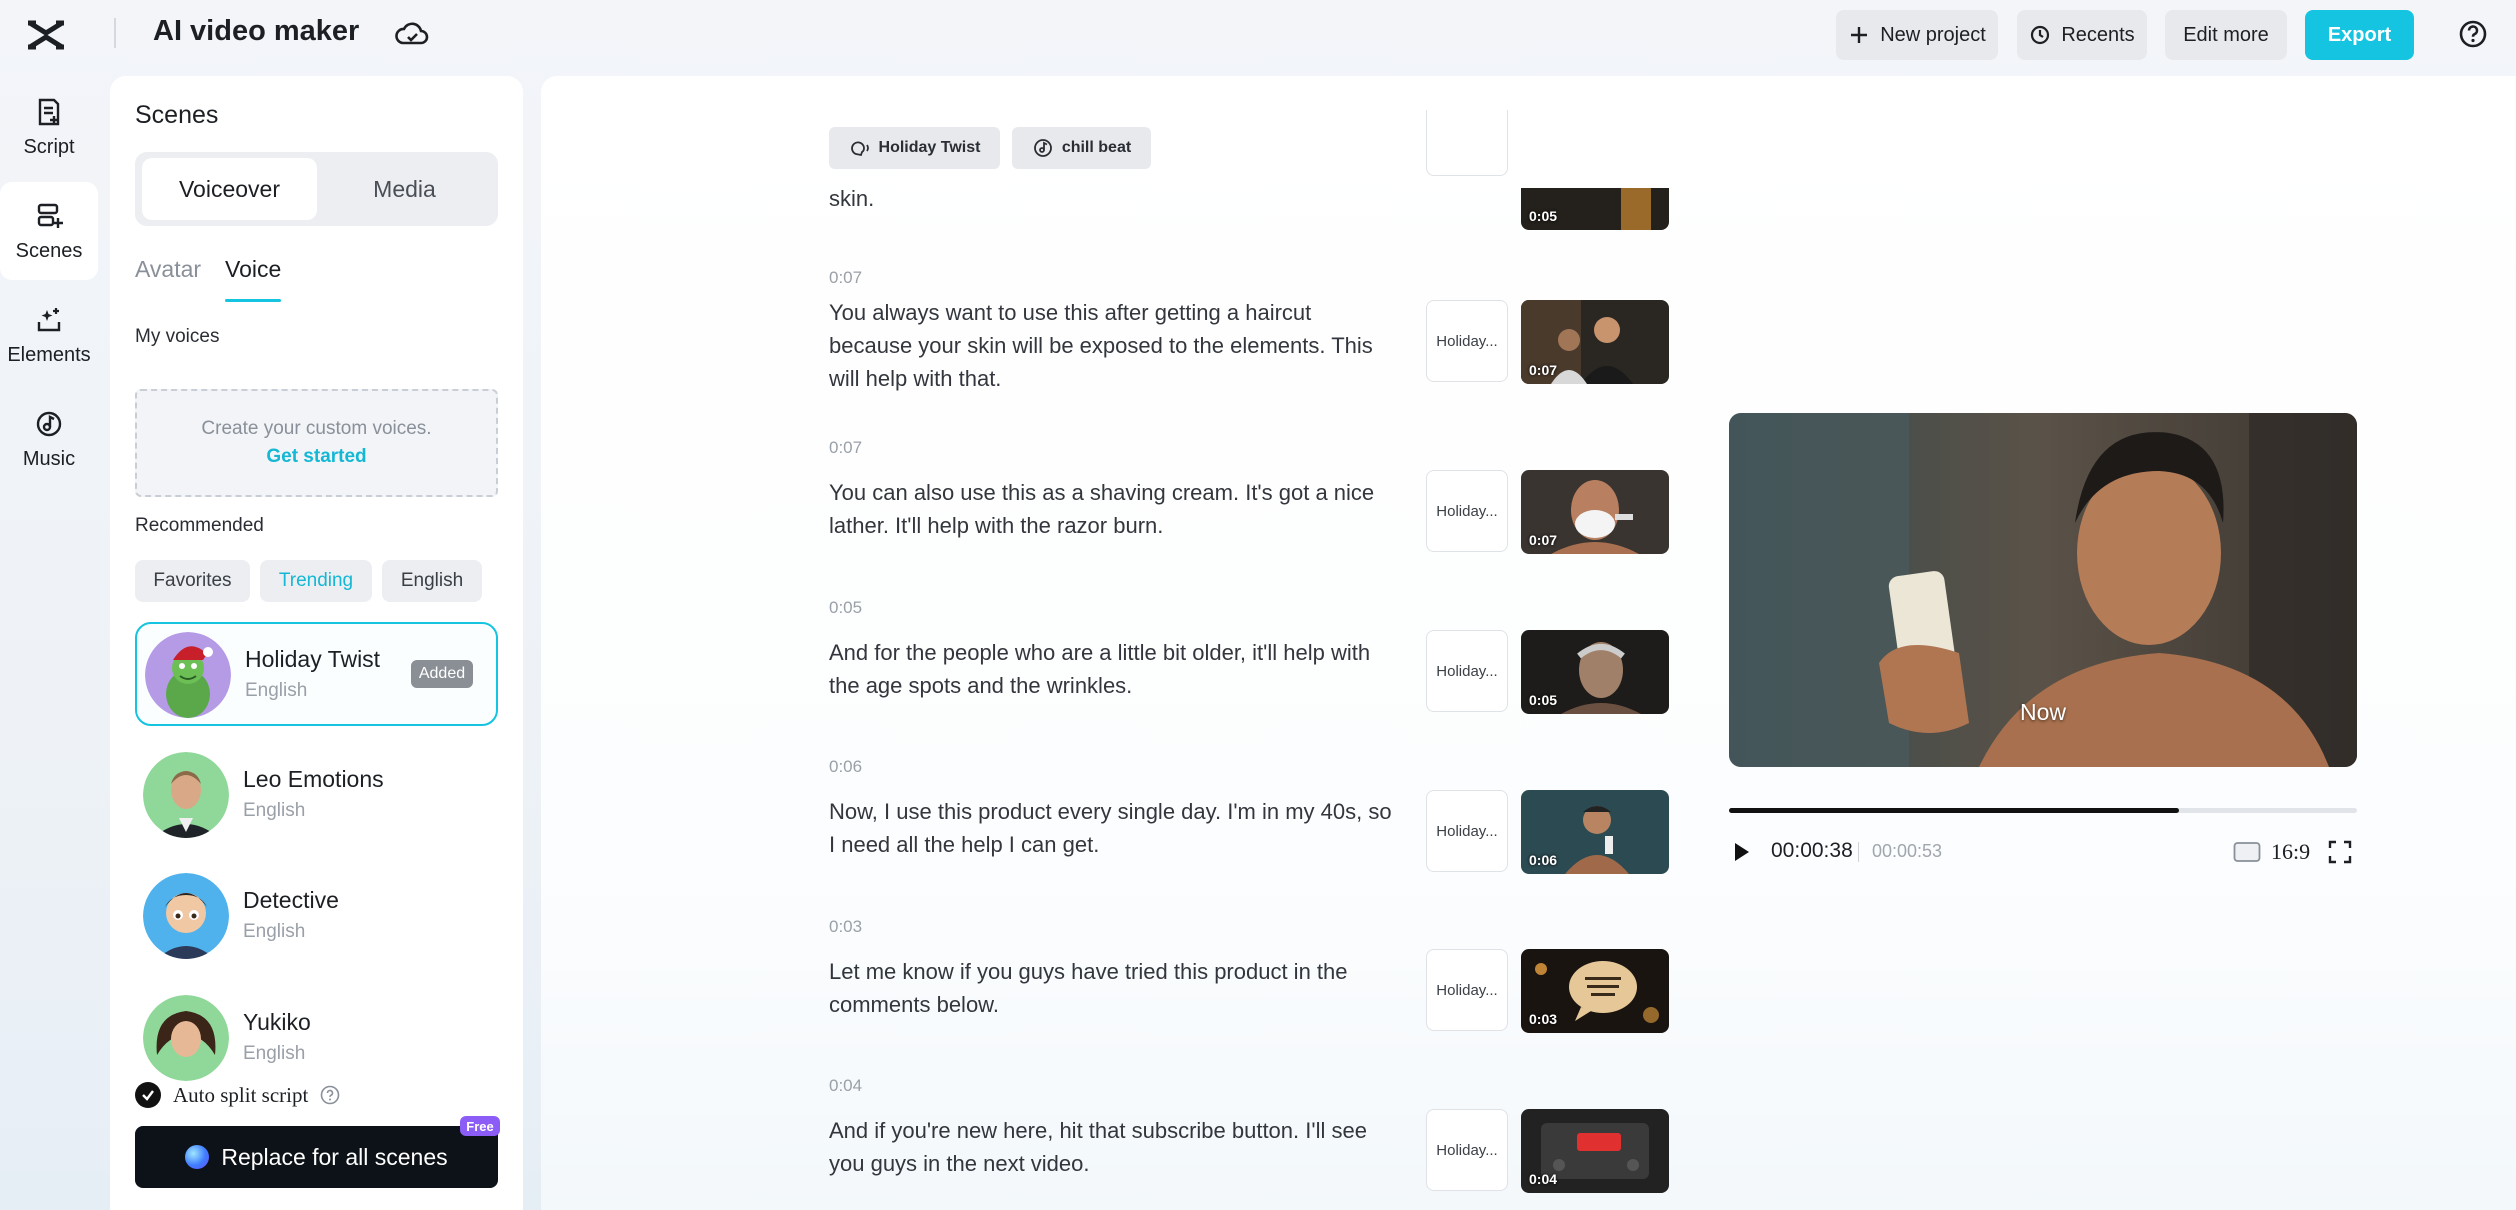 This screenshot has height=1210, width=2516. Describe the element at coordinates (846, 607) in the screenshot. I see `scene-time: 0:05` at that location.